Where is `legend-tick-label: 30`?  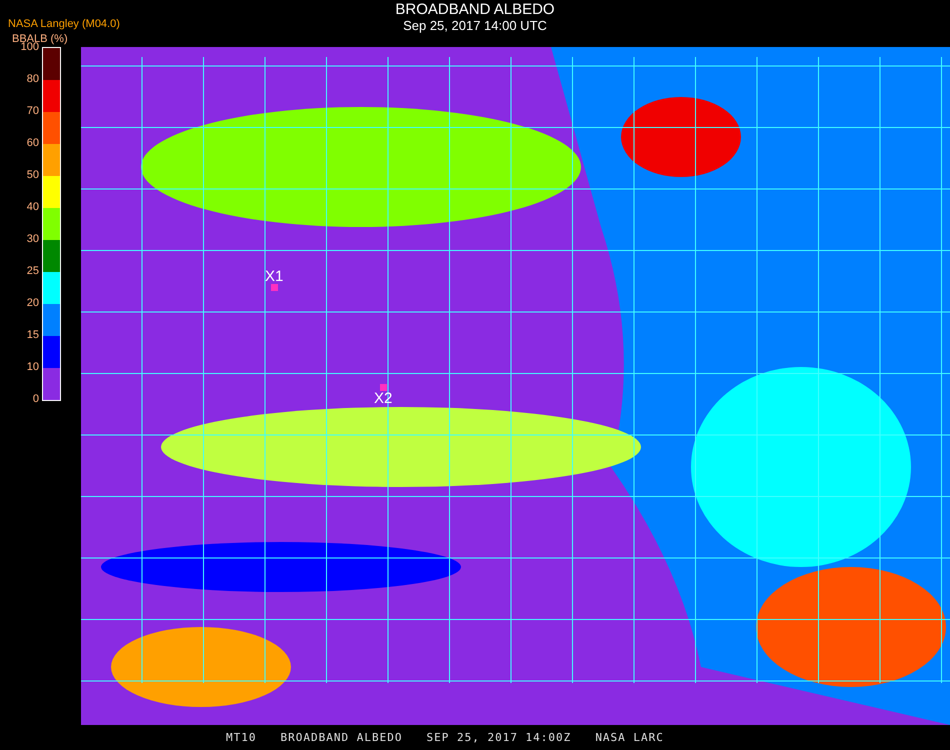
legend-tick-label: 30 is located at coordinates (33, 239).